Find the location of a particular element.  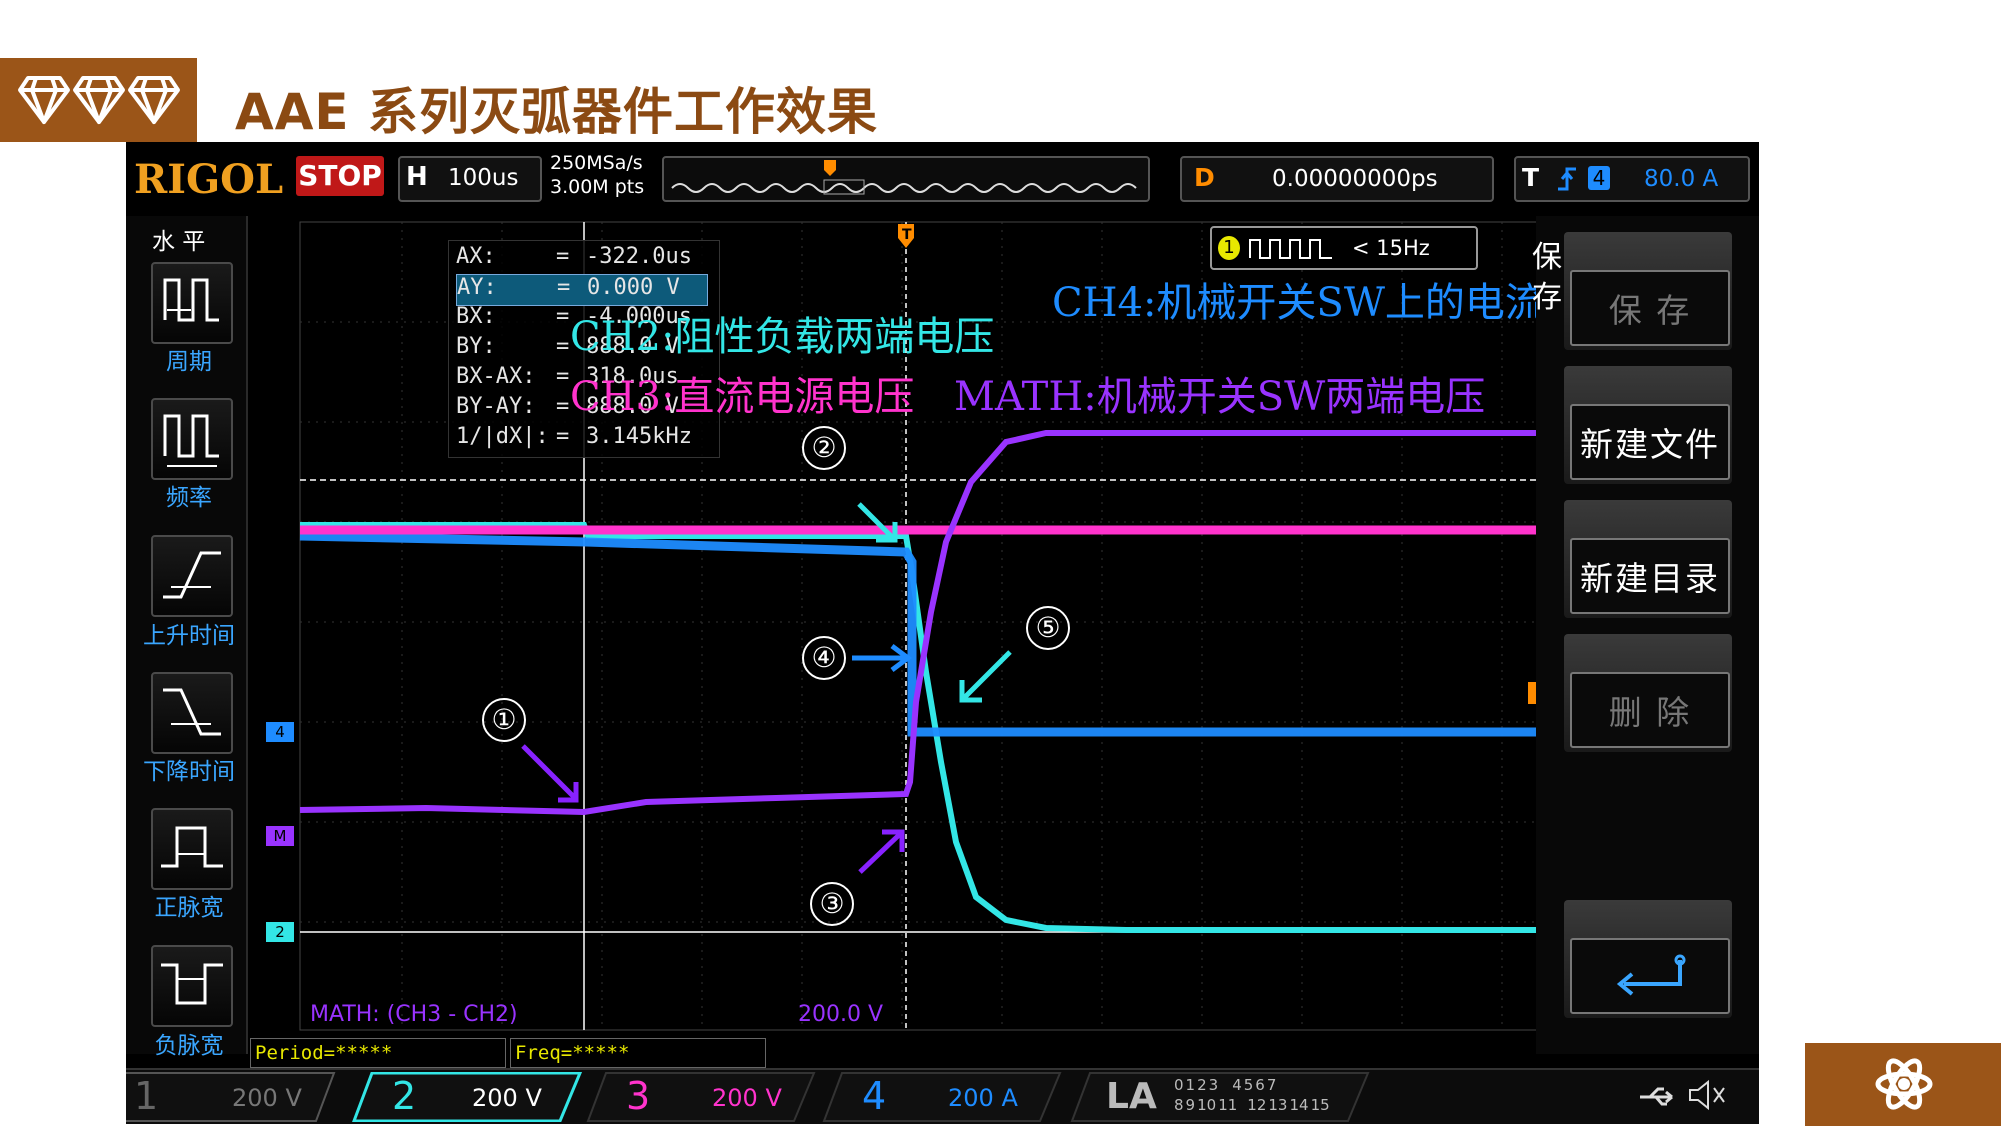

atom-icon is located at coordinates (1904, 1084).